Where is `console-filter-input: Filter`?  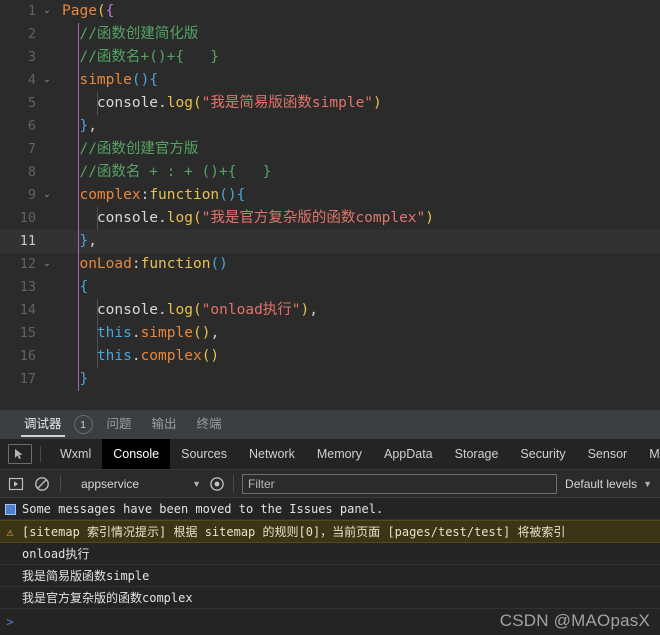 console-filter-input: Filter is located at coordinates (400, 483).